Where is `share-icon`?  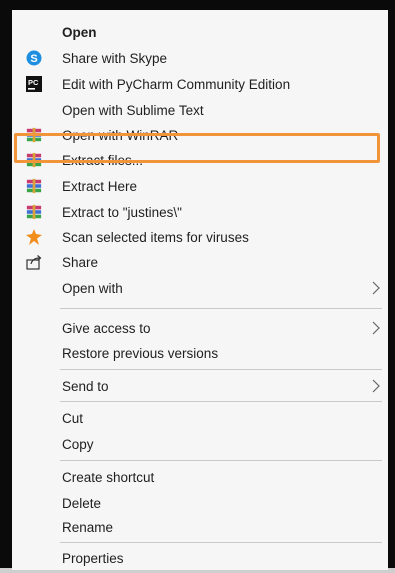
share-icon is located at coordinates (34, 262).